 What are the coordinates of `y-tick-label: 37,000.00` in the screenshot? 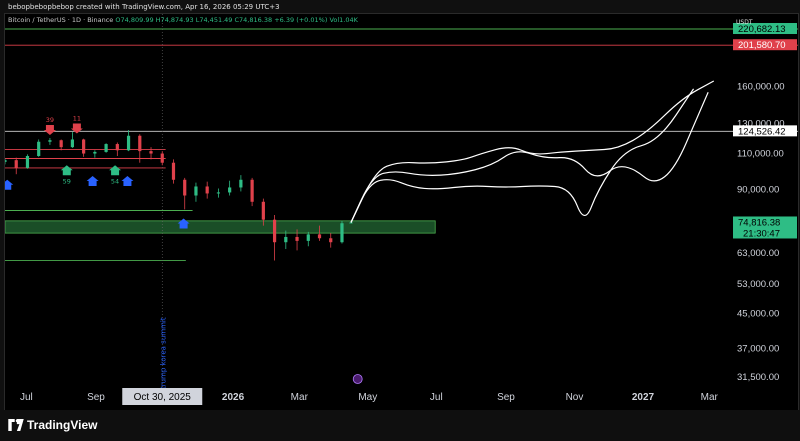 It's located at (758, 348).